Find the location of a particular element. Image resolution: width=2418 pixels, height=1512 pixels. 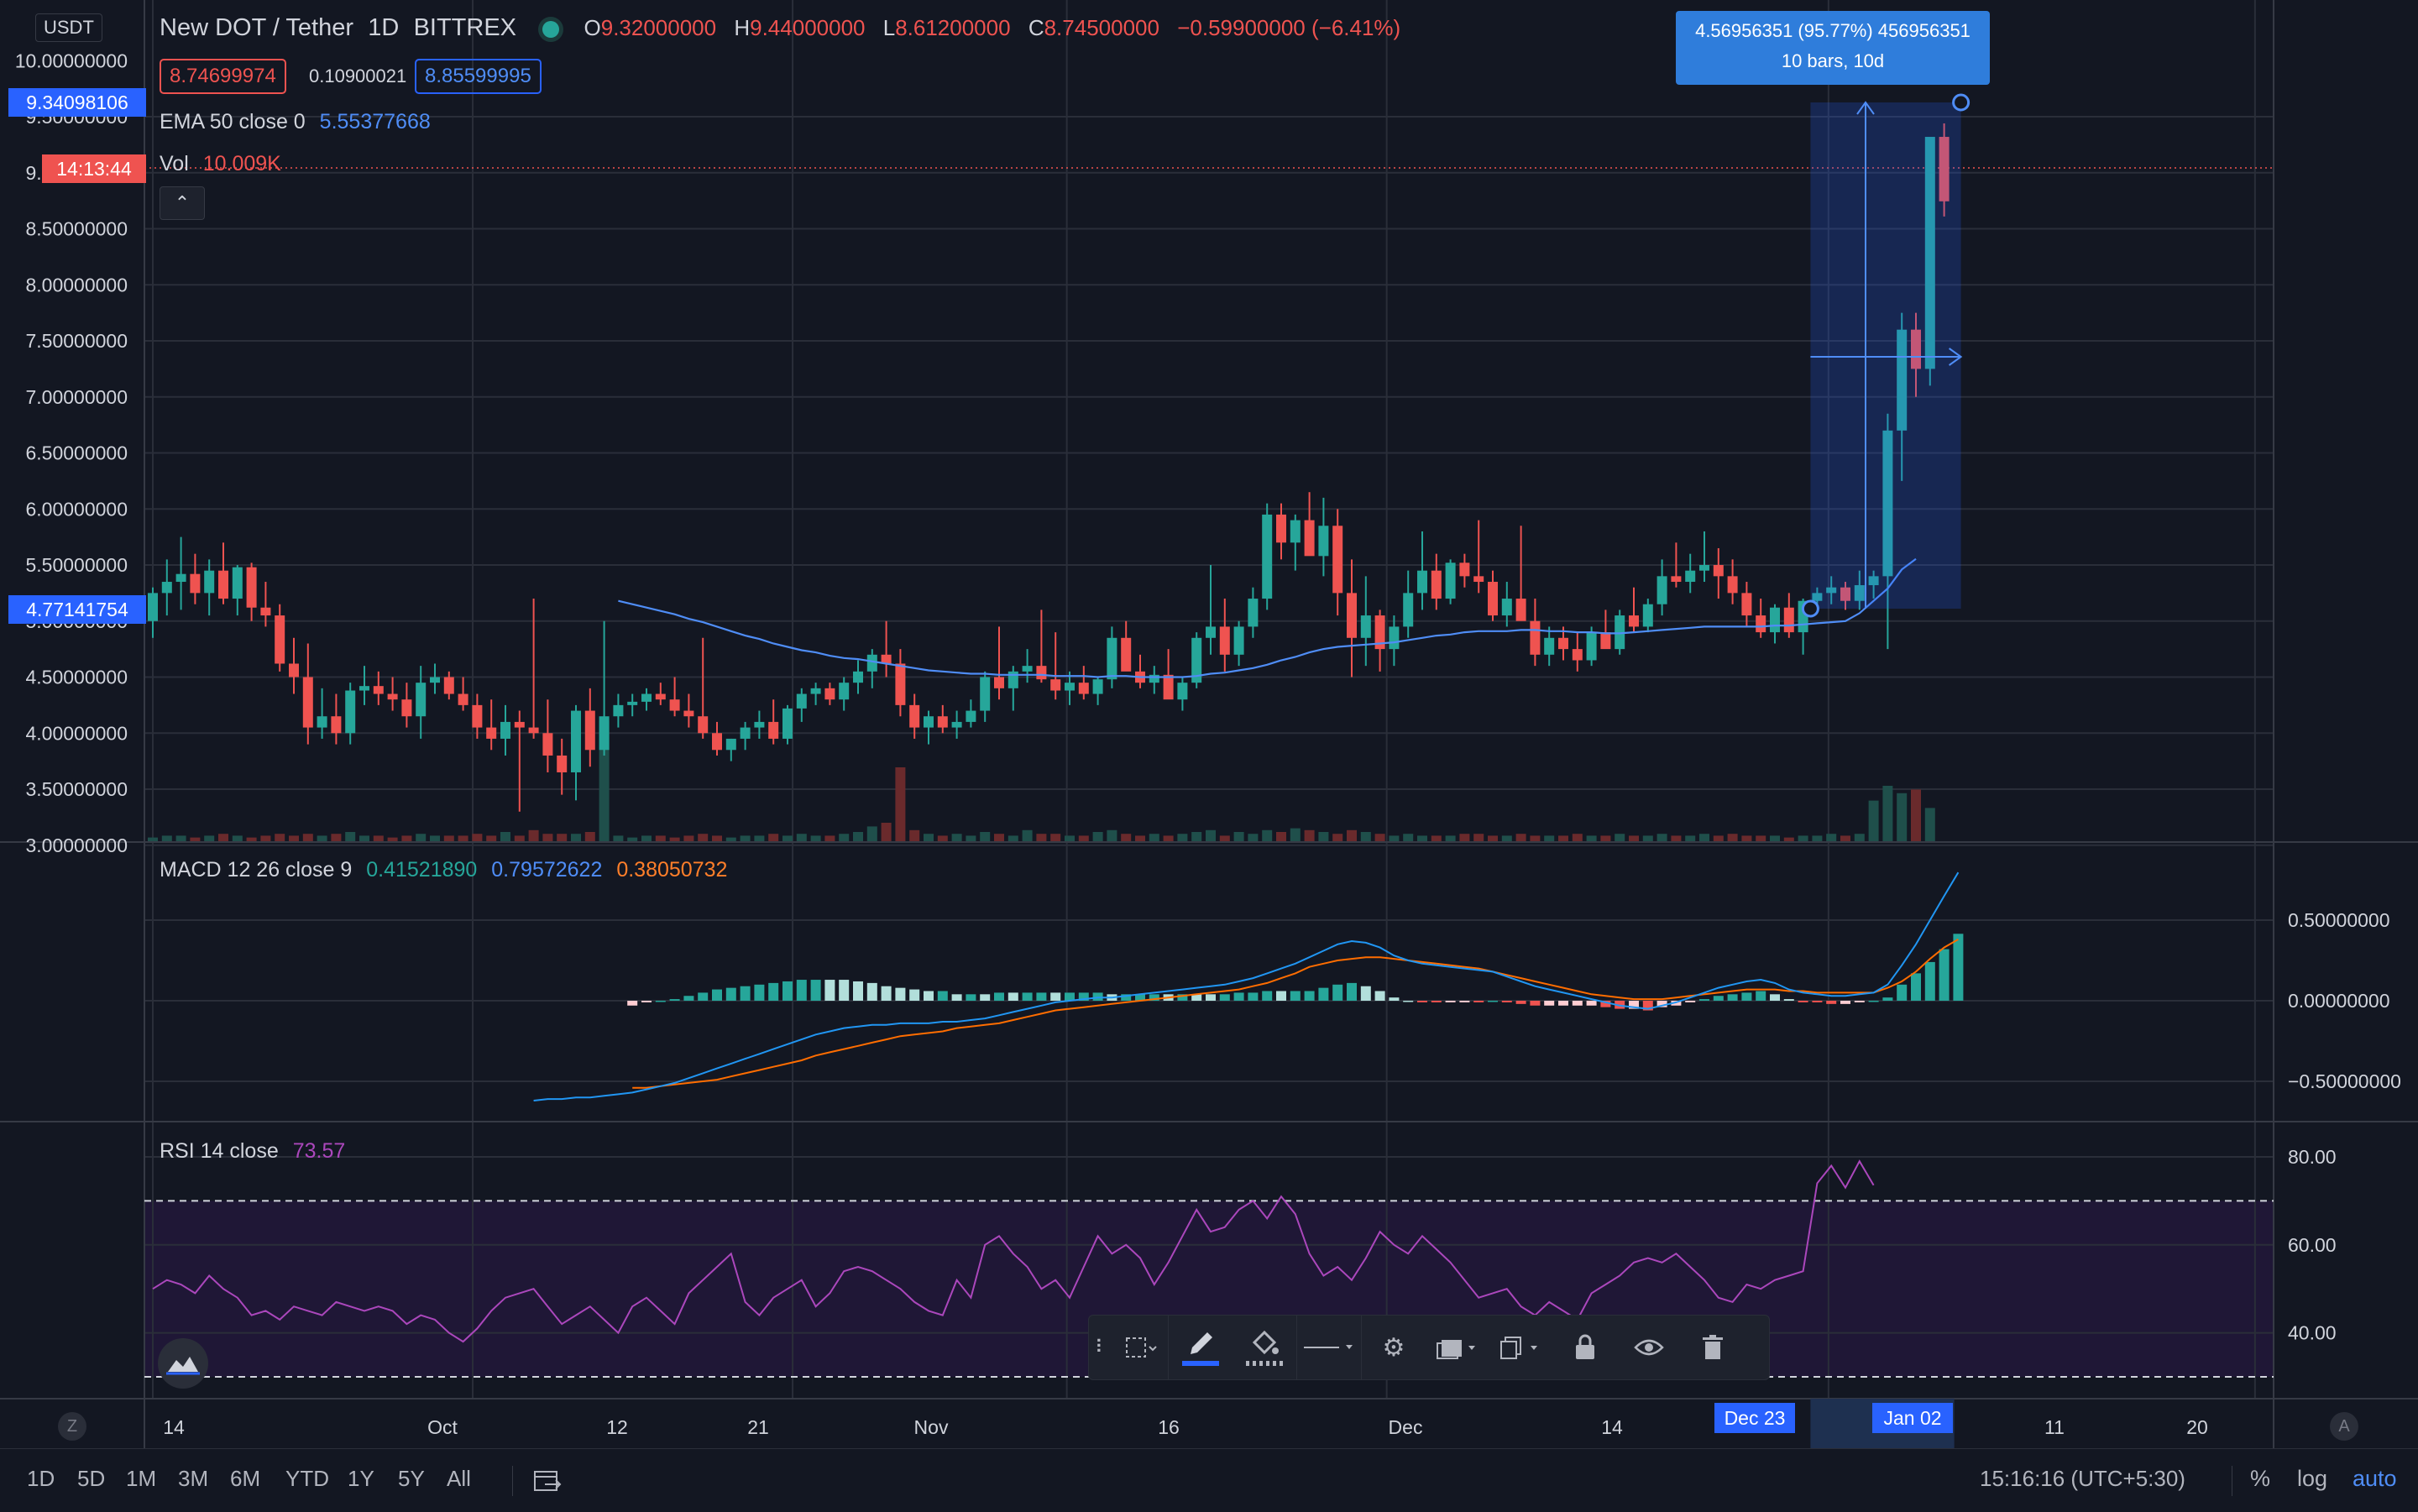

buy-price-box: 8.85599995 is located at coordinates (478, 76).